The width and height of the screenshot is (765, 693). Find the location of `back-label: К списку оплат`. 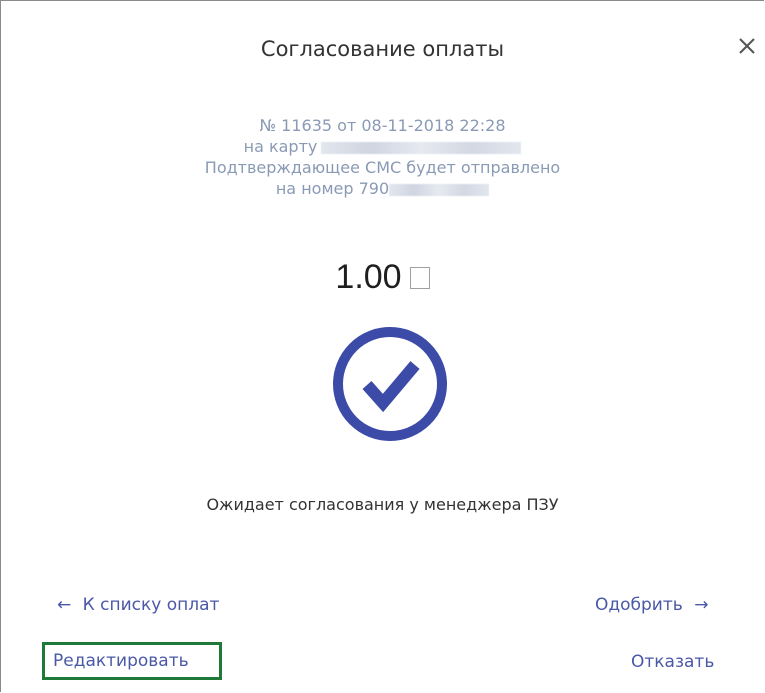

back-label: К списку оплат is located at coordinates (151, 605).